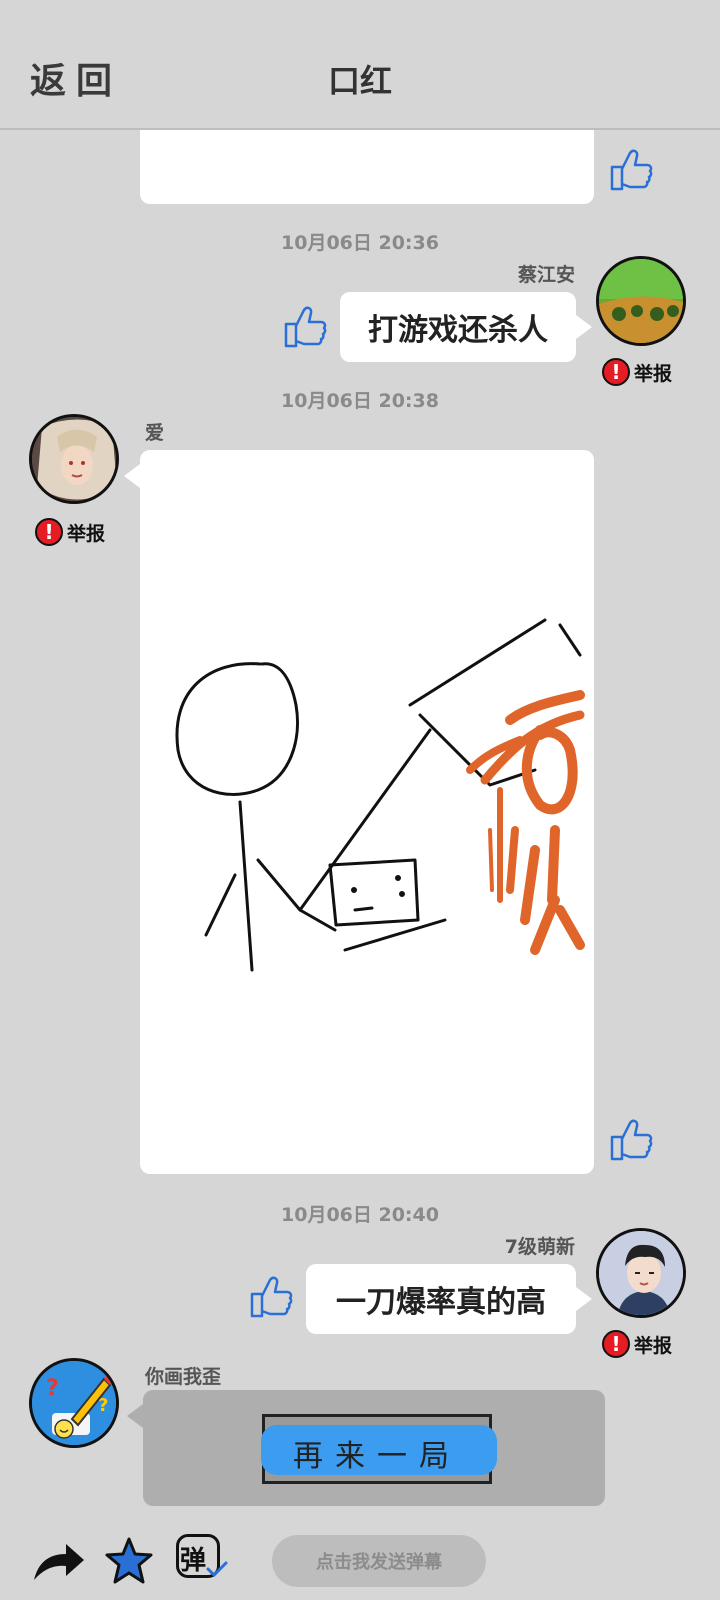 The height and width of the screenshot is (1600, 720). What do you see at coordinates (379, 1561) in the screenshot?
I see `danmu-input: 点击我发送弹幕` at bounding box center [379, 1561].